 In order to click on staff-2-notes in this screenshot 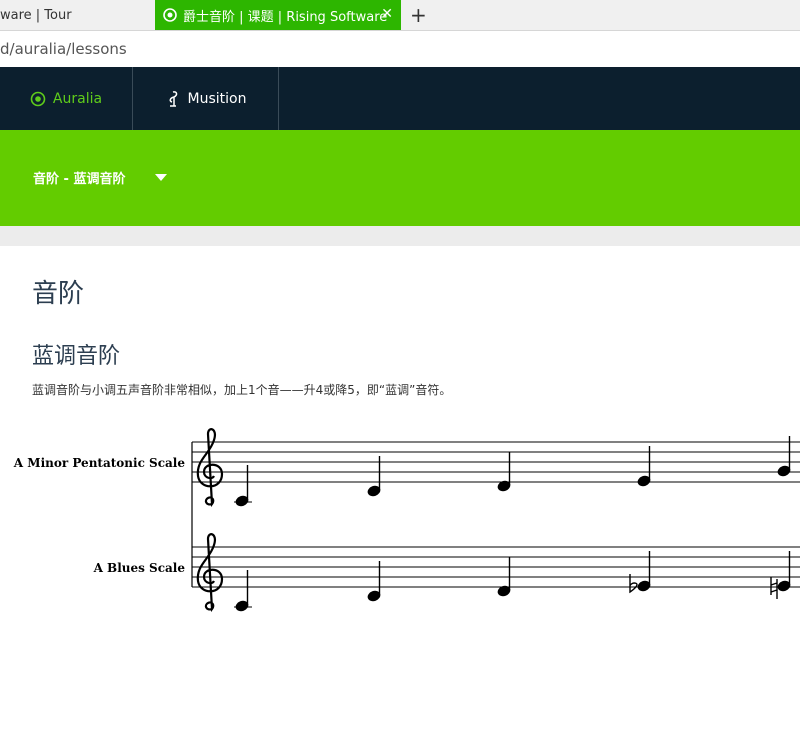, I will do `click(512, 581)`.